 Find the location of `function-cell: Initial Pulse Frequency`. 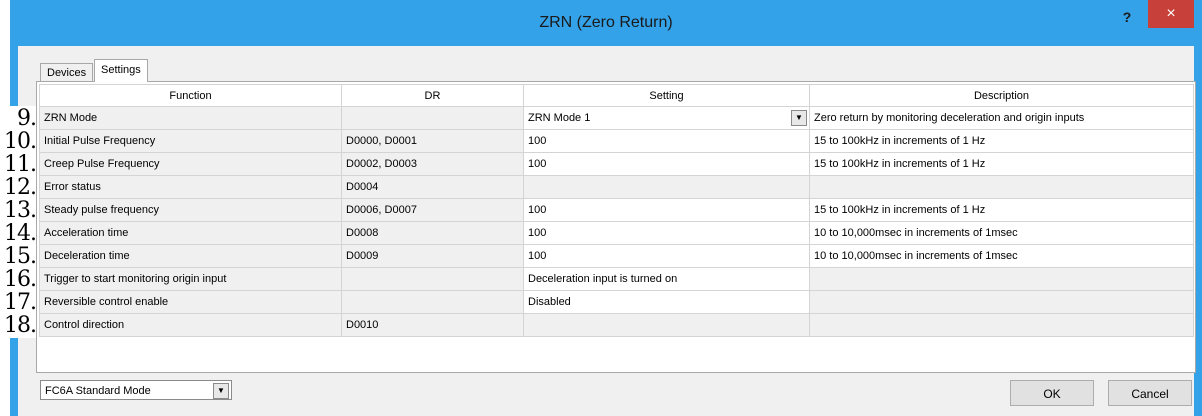

function-cell: Initial Pulse Frequency is located at coordinates (190, 141).